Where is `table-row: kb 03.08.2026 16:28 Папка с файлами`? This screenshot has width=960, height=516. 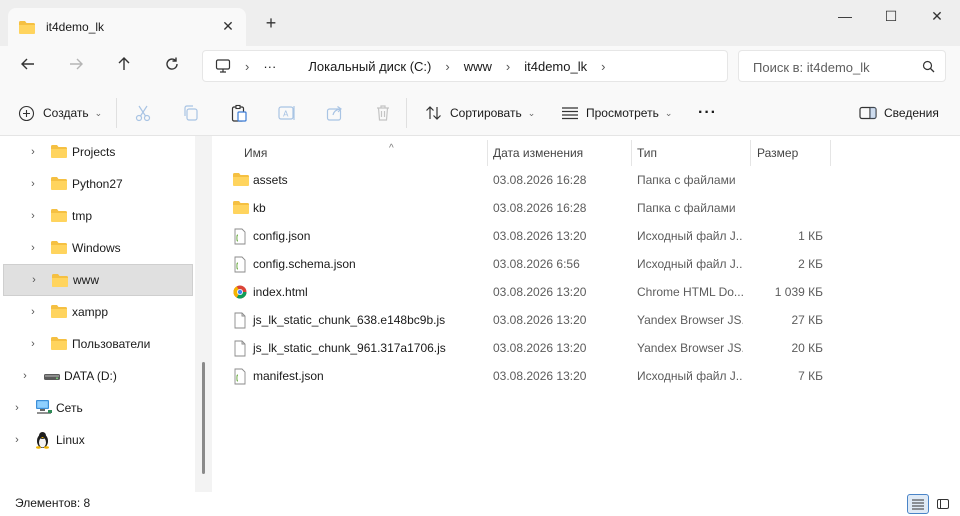 table-row: kb 03.08.2026 16:28 Папка с файлами is located at coordinates (588, 208).